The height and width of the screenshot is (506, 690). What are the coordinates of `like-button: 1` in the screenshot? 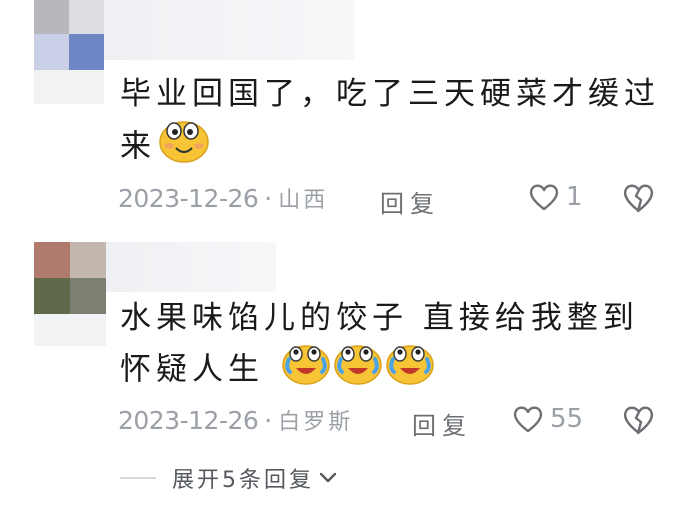 It's located at (555, 197).